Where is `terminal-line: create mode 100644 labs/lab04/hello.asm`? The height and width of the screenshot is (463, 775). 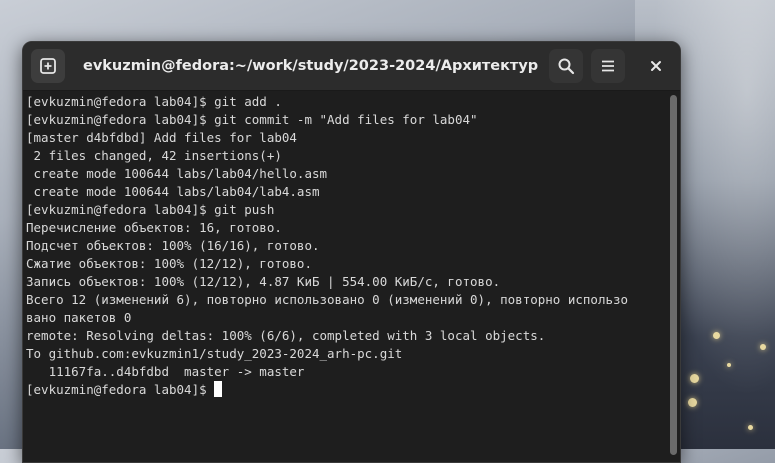
terminal-line: create mode 100644 labs/lab04/hello.asm is located at coordinates (177, 173).